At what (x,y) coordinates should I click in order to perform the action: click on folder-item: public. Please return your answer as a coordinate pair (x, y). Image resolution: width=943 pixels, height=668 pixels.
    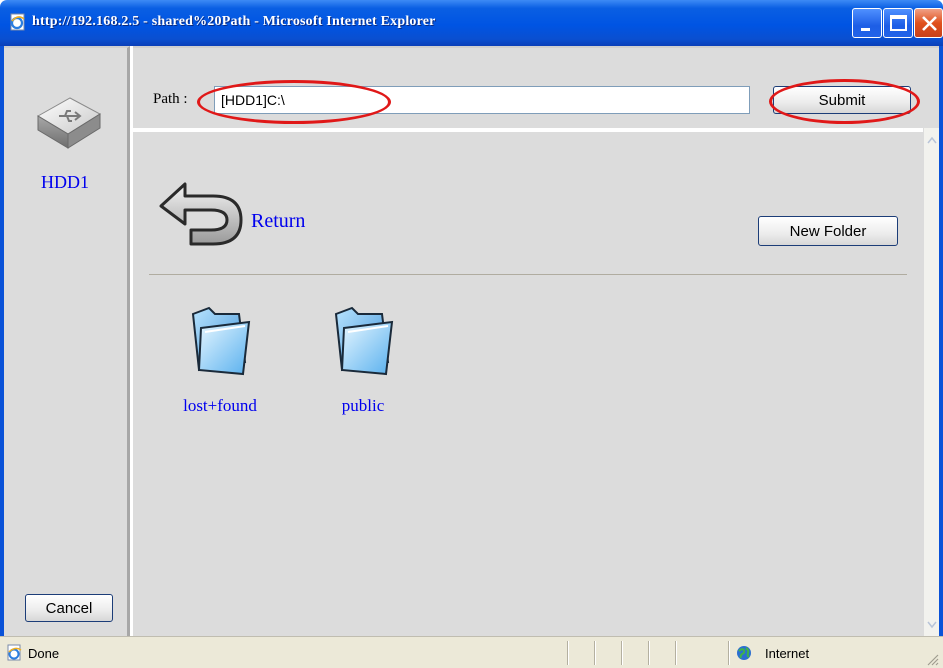
    Looking at the image, I should click on (363, 364).